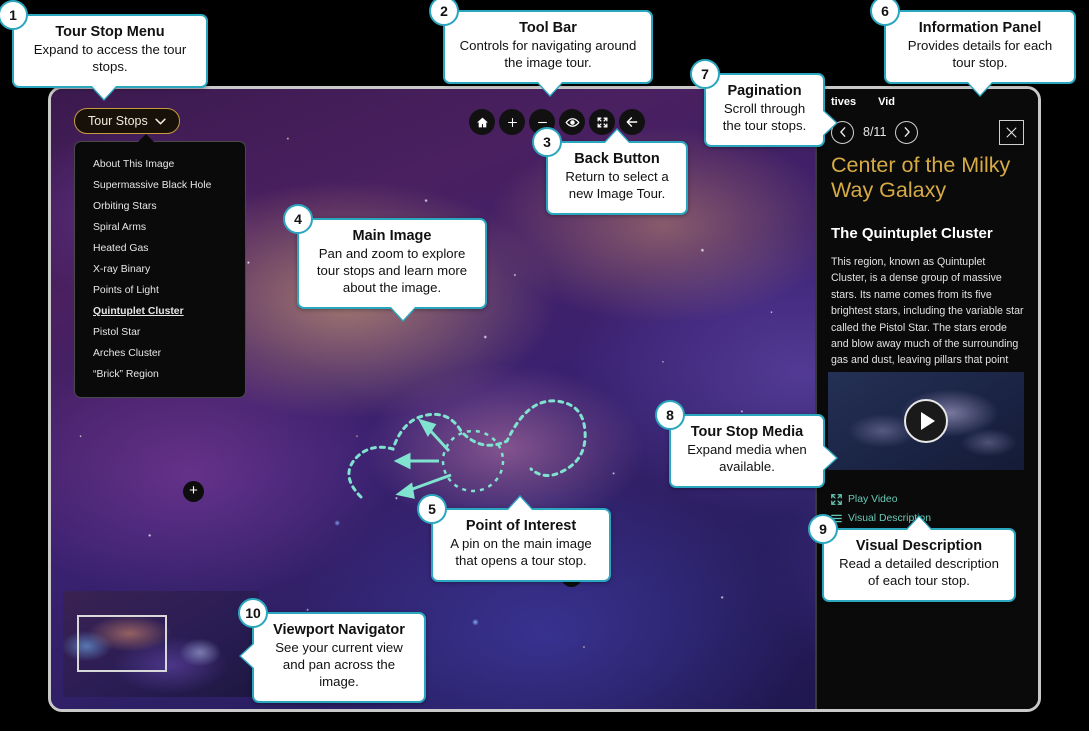 The image size is (1089, 731). What do you see at coordinates (298, 219) in the screenshot?
I see `callout-number: 4` at bounding box center [298, 219].